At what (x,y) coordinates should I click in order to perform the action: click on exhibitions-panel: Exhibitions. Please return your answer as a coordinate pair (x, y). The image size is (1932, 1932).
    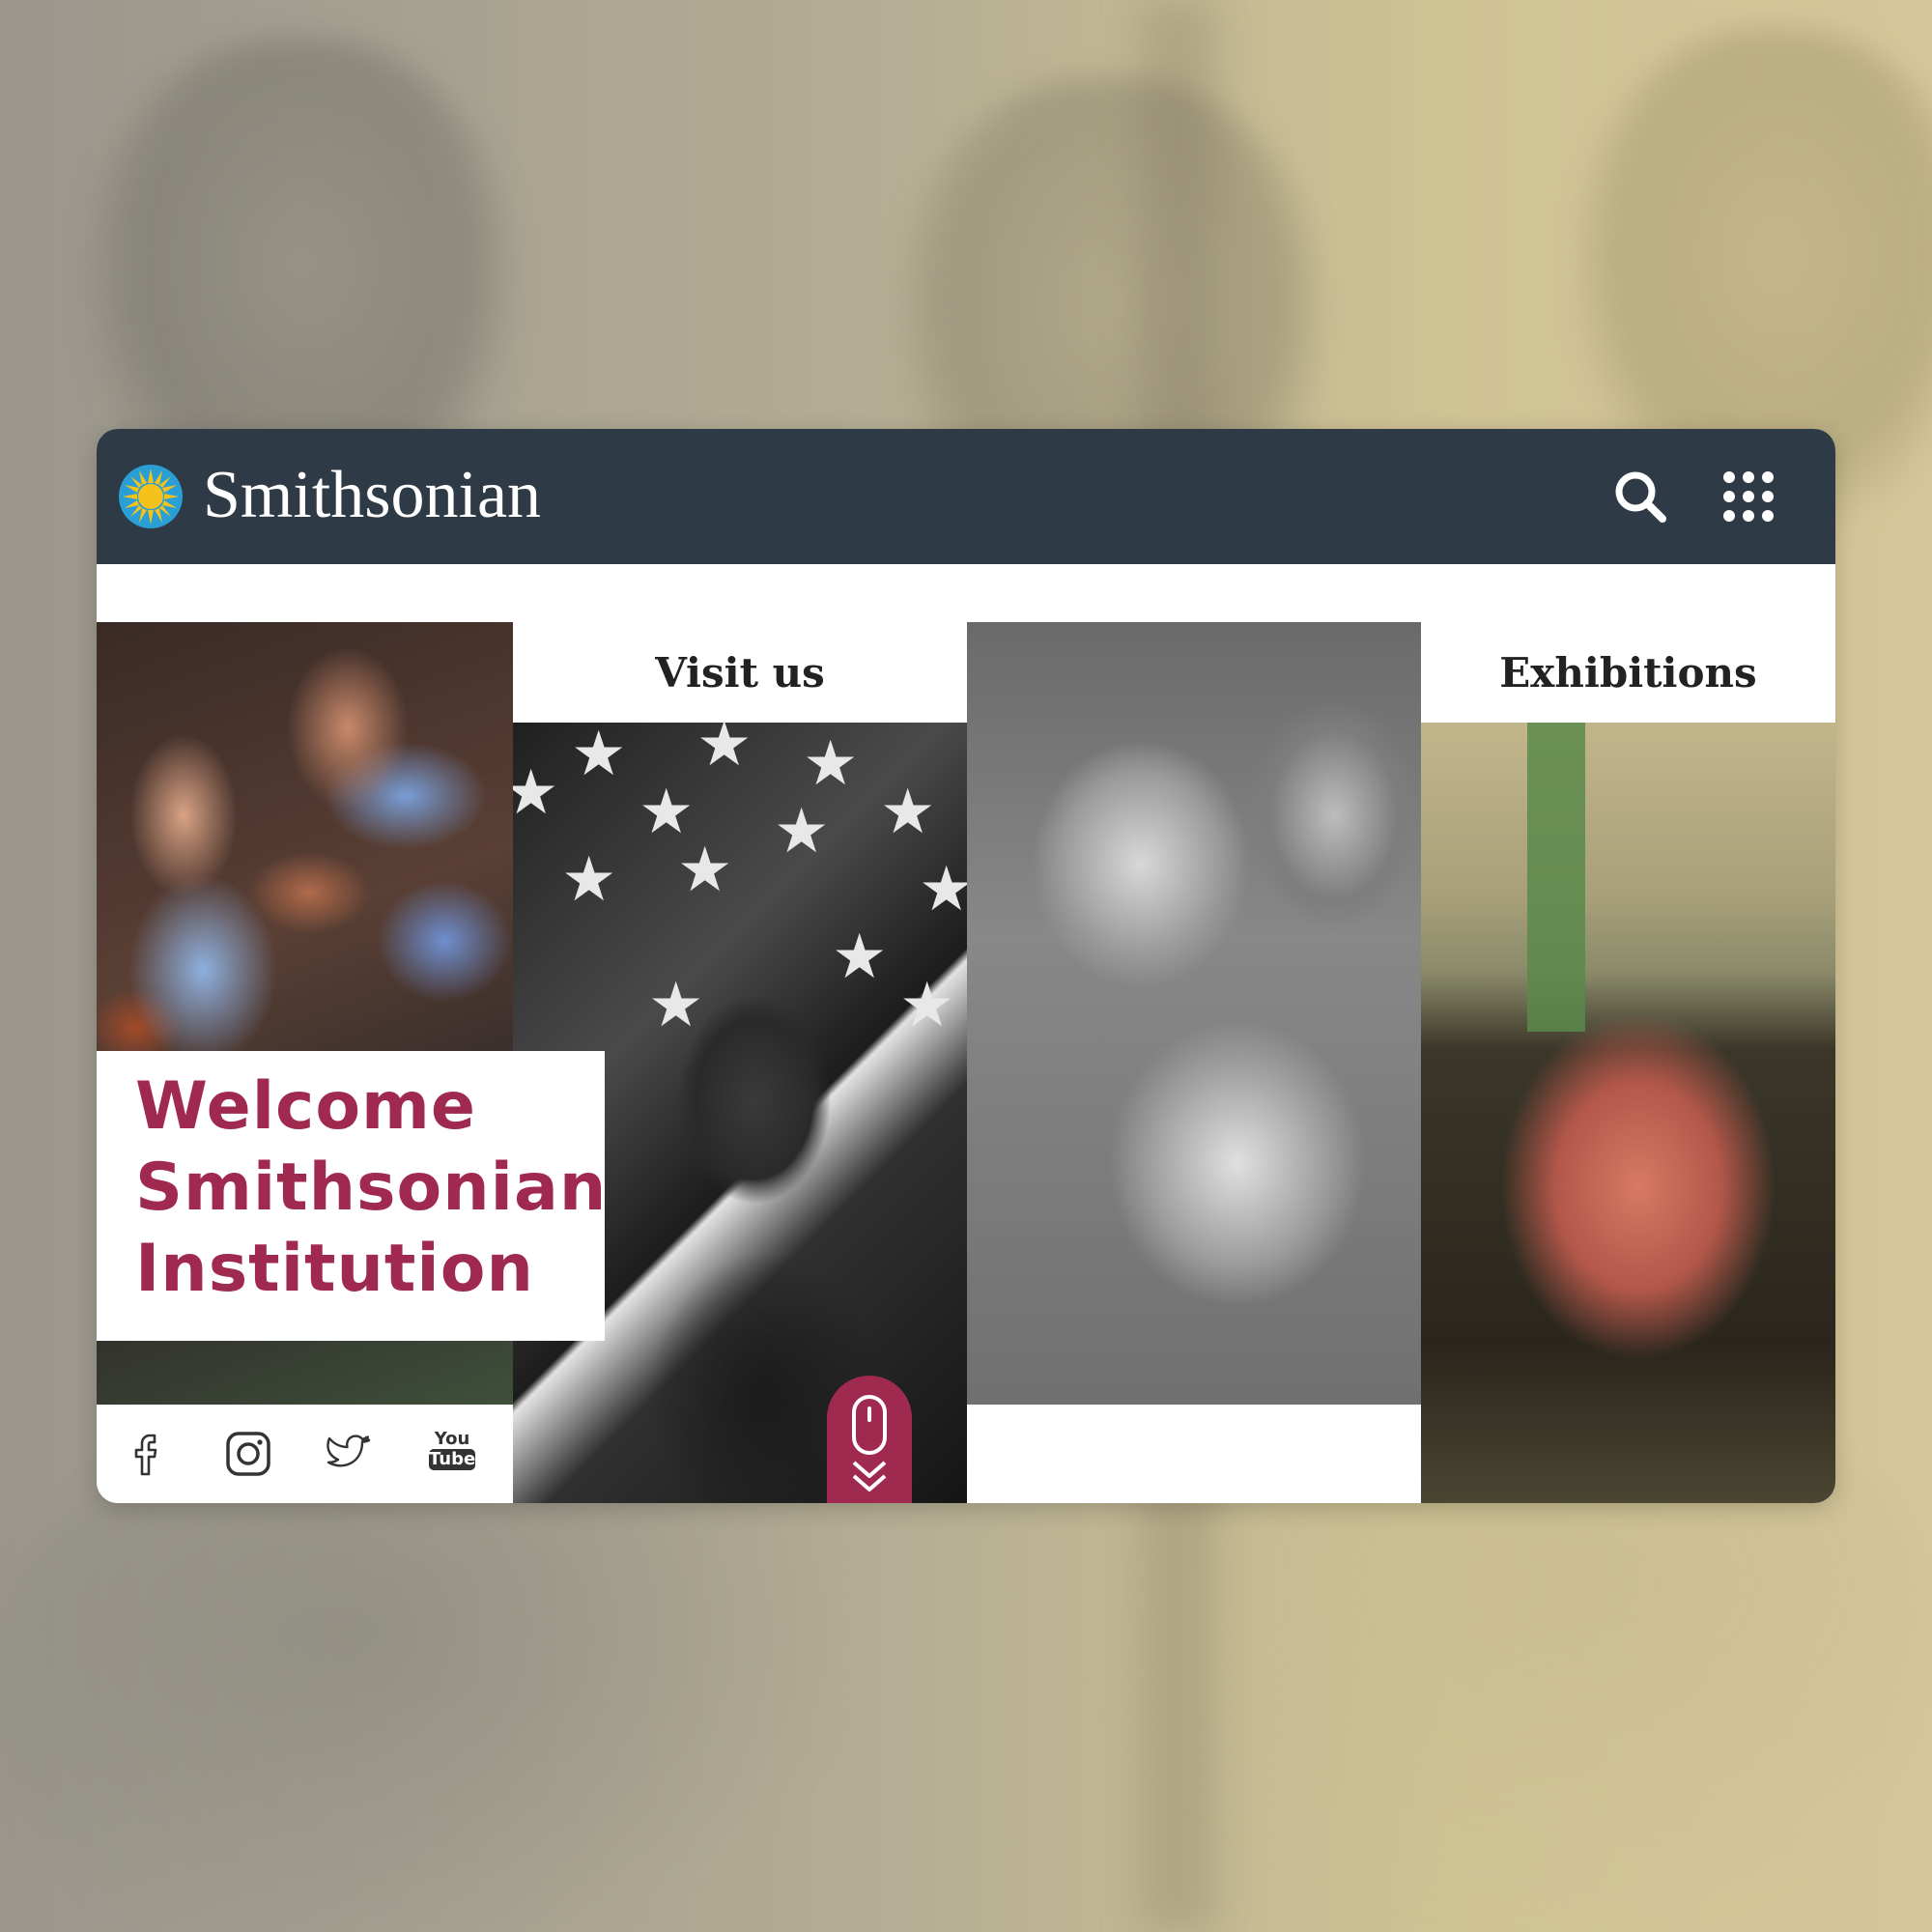
    Looking at the image, I should click on (1628, 1062).